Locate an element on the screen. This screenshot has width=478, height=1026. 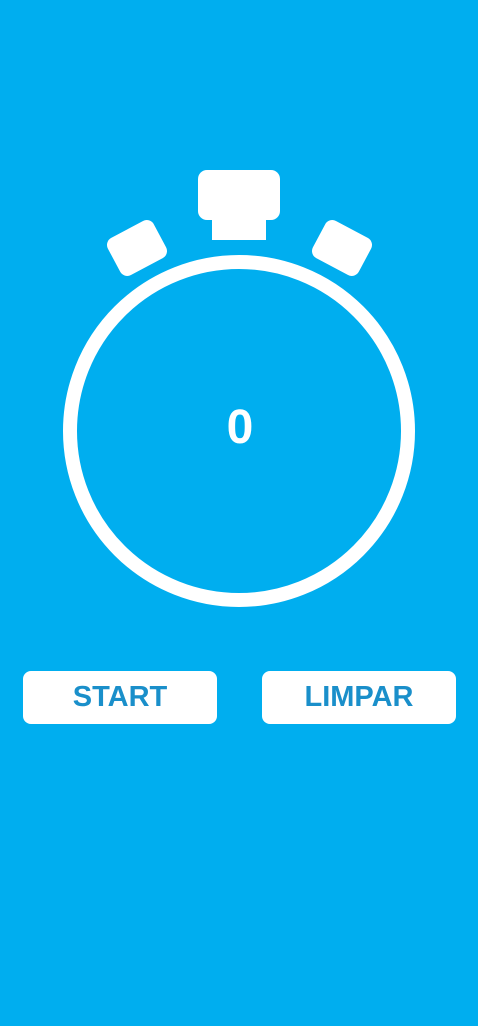
timer-display: 0 is located at coordinates (240, 427).